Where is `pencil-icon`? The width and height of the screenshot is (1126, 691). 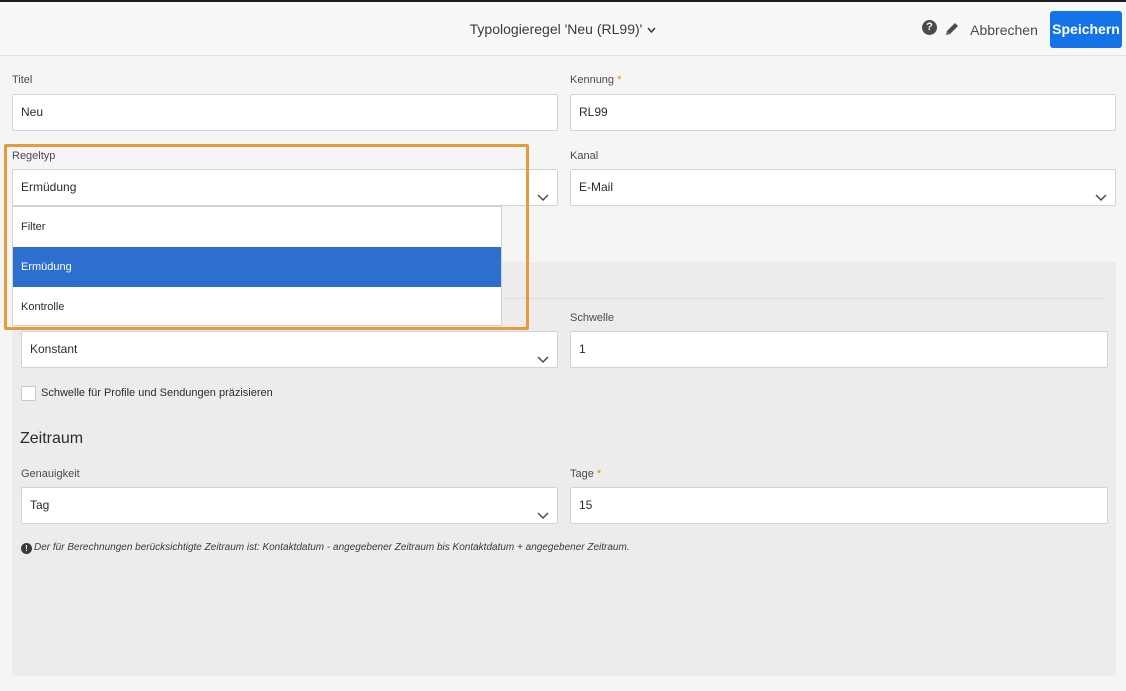 pencil-icon is located at coordinates (952, 29).